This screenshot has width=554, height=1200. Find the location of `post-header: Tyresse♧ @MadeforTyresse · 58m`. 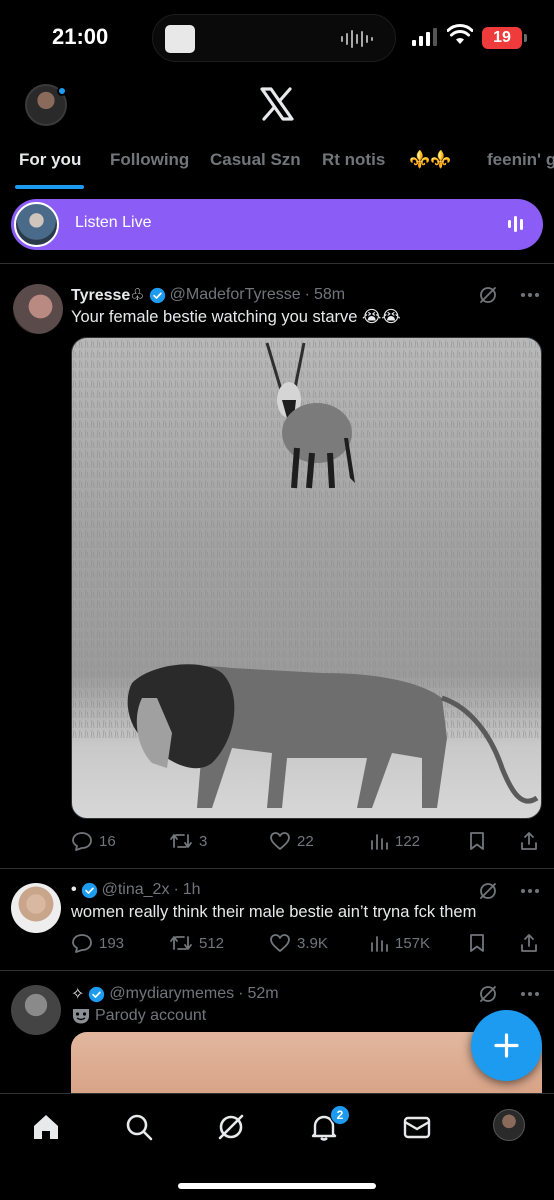

post-header: Tyresse♧ @MadeforTyresse · 58m is located at coordinates (208, 295).